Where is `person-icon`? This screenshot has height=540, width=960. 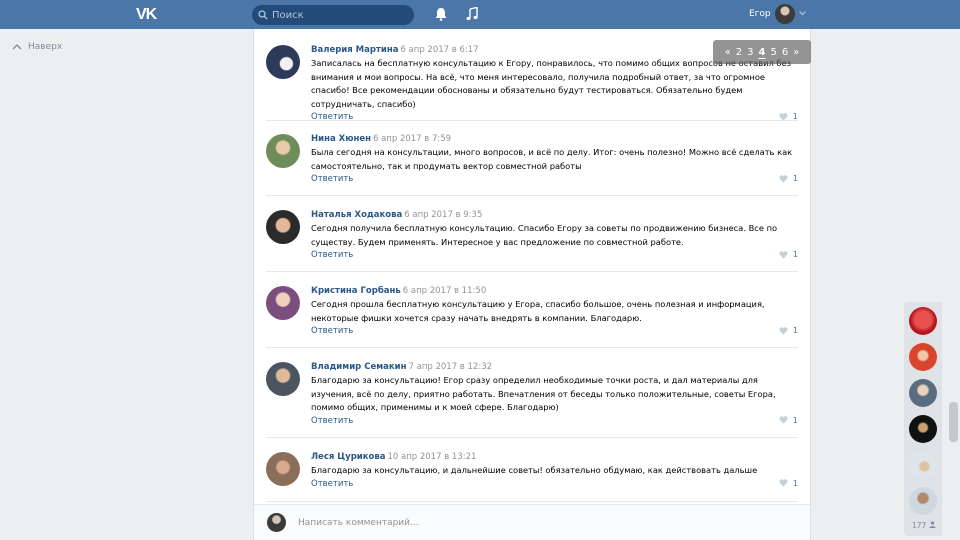 person-icon is located at coordinates (932, 524).